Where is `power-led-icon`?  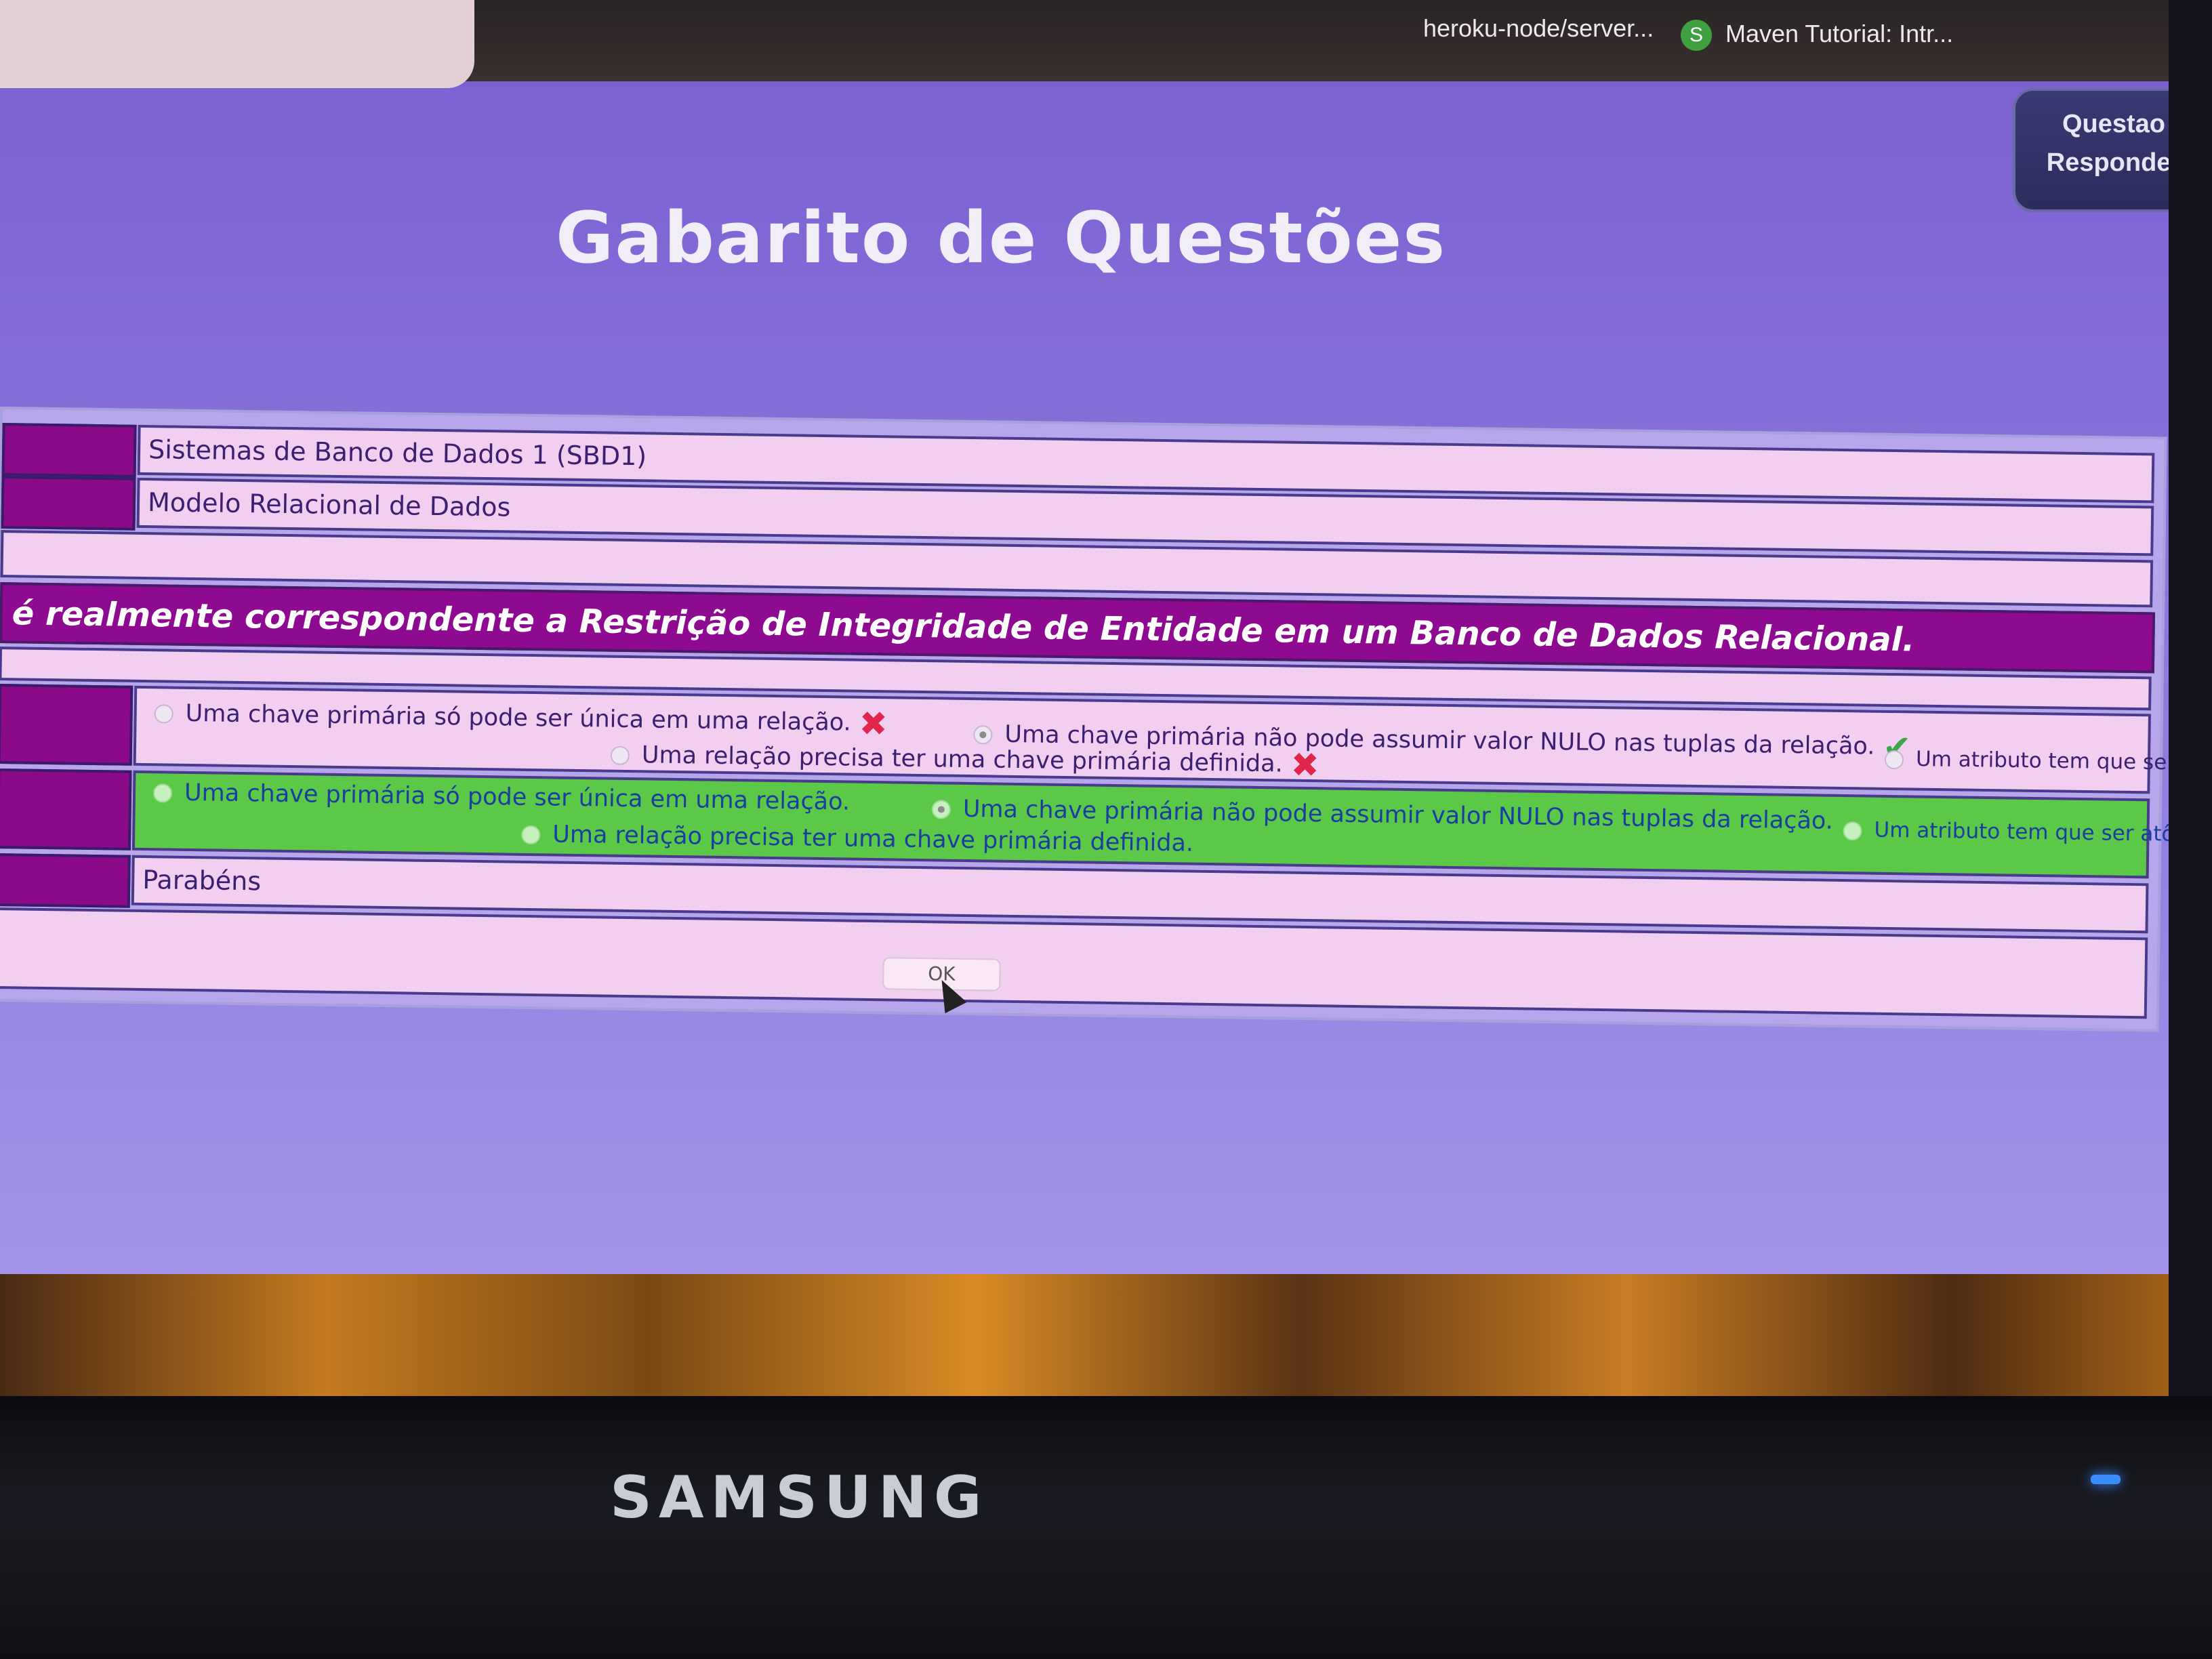
power-led-icon is located at coordinates (2106, 1480).